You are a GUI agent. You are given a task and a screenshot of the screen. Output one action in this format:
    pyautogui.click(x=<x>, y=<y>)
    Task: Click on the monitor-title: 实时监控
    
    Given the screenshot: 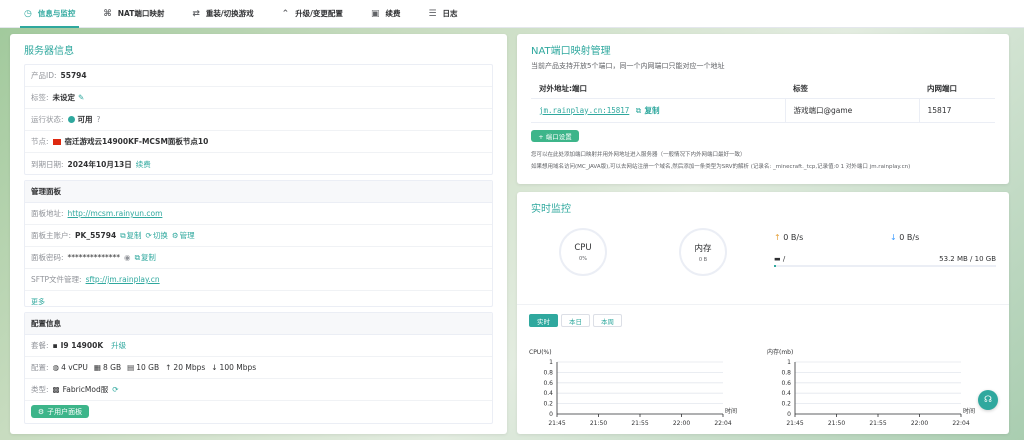 What is the action you would take?
    pyautogui.click(x=551, y=209)
    